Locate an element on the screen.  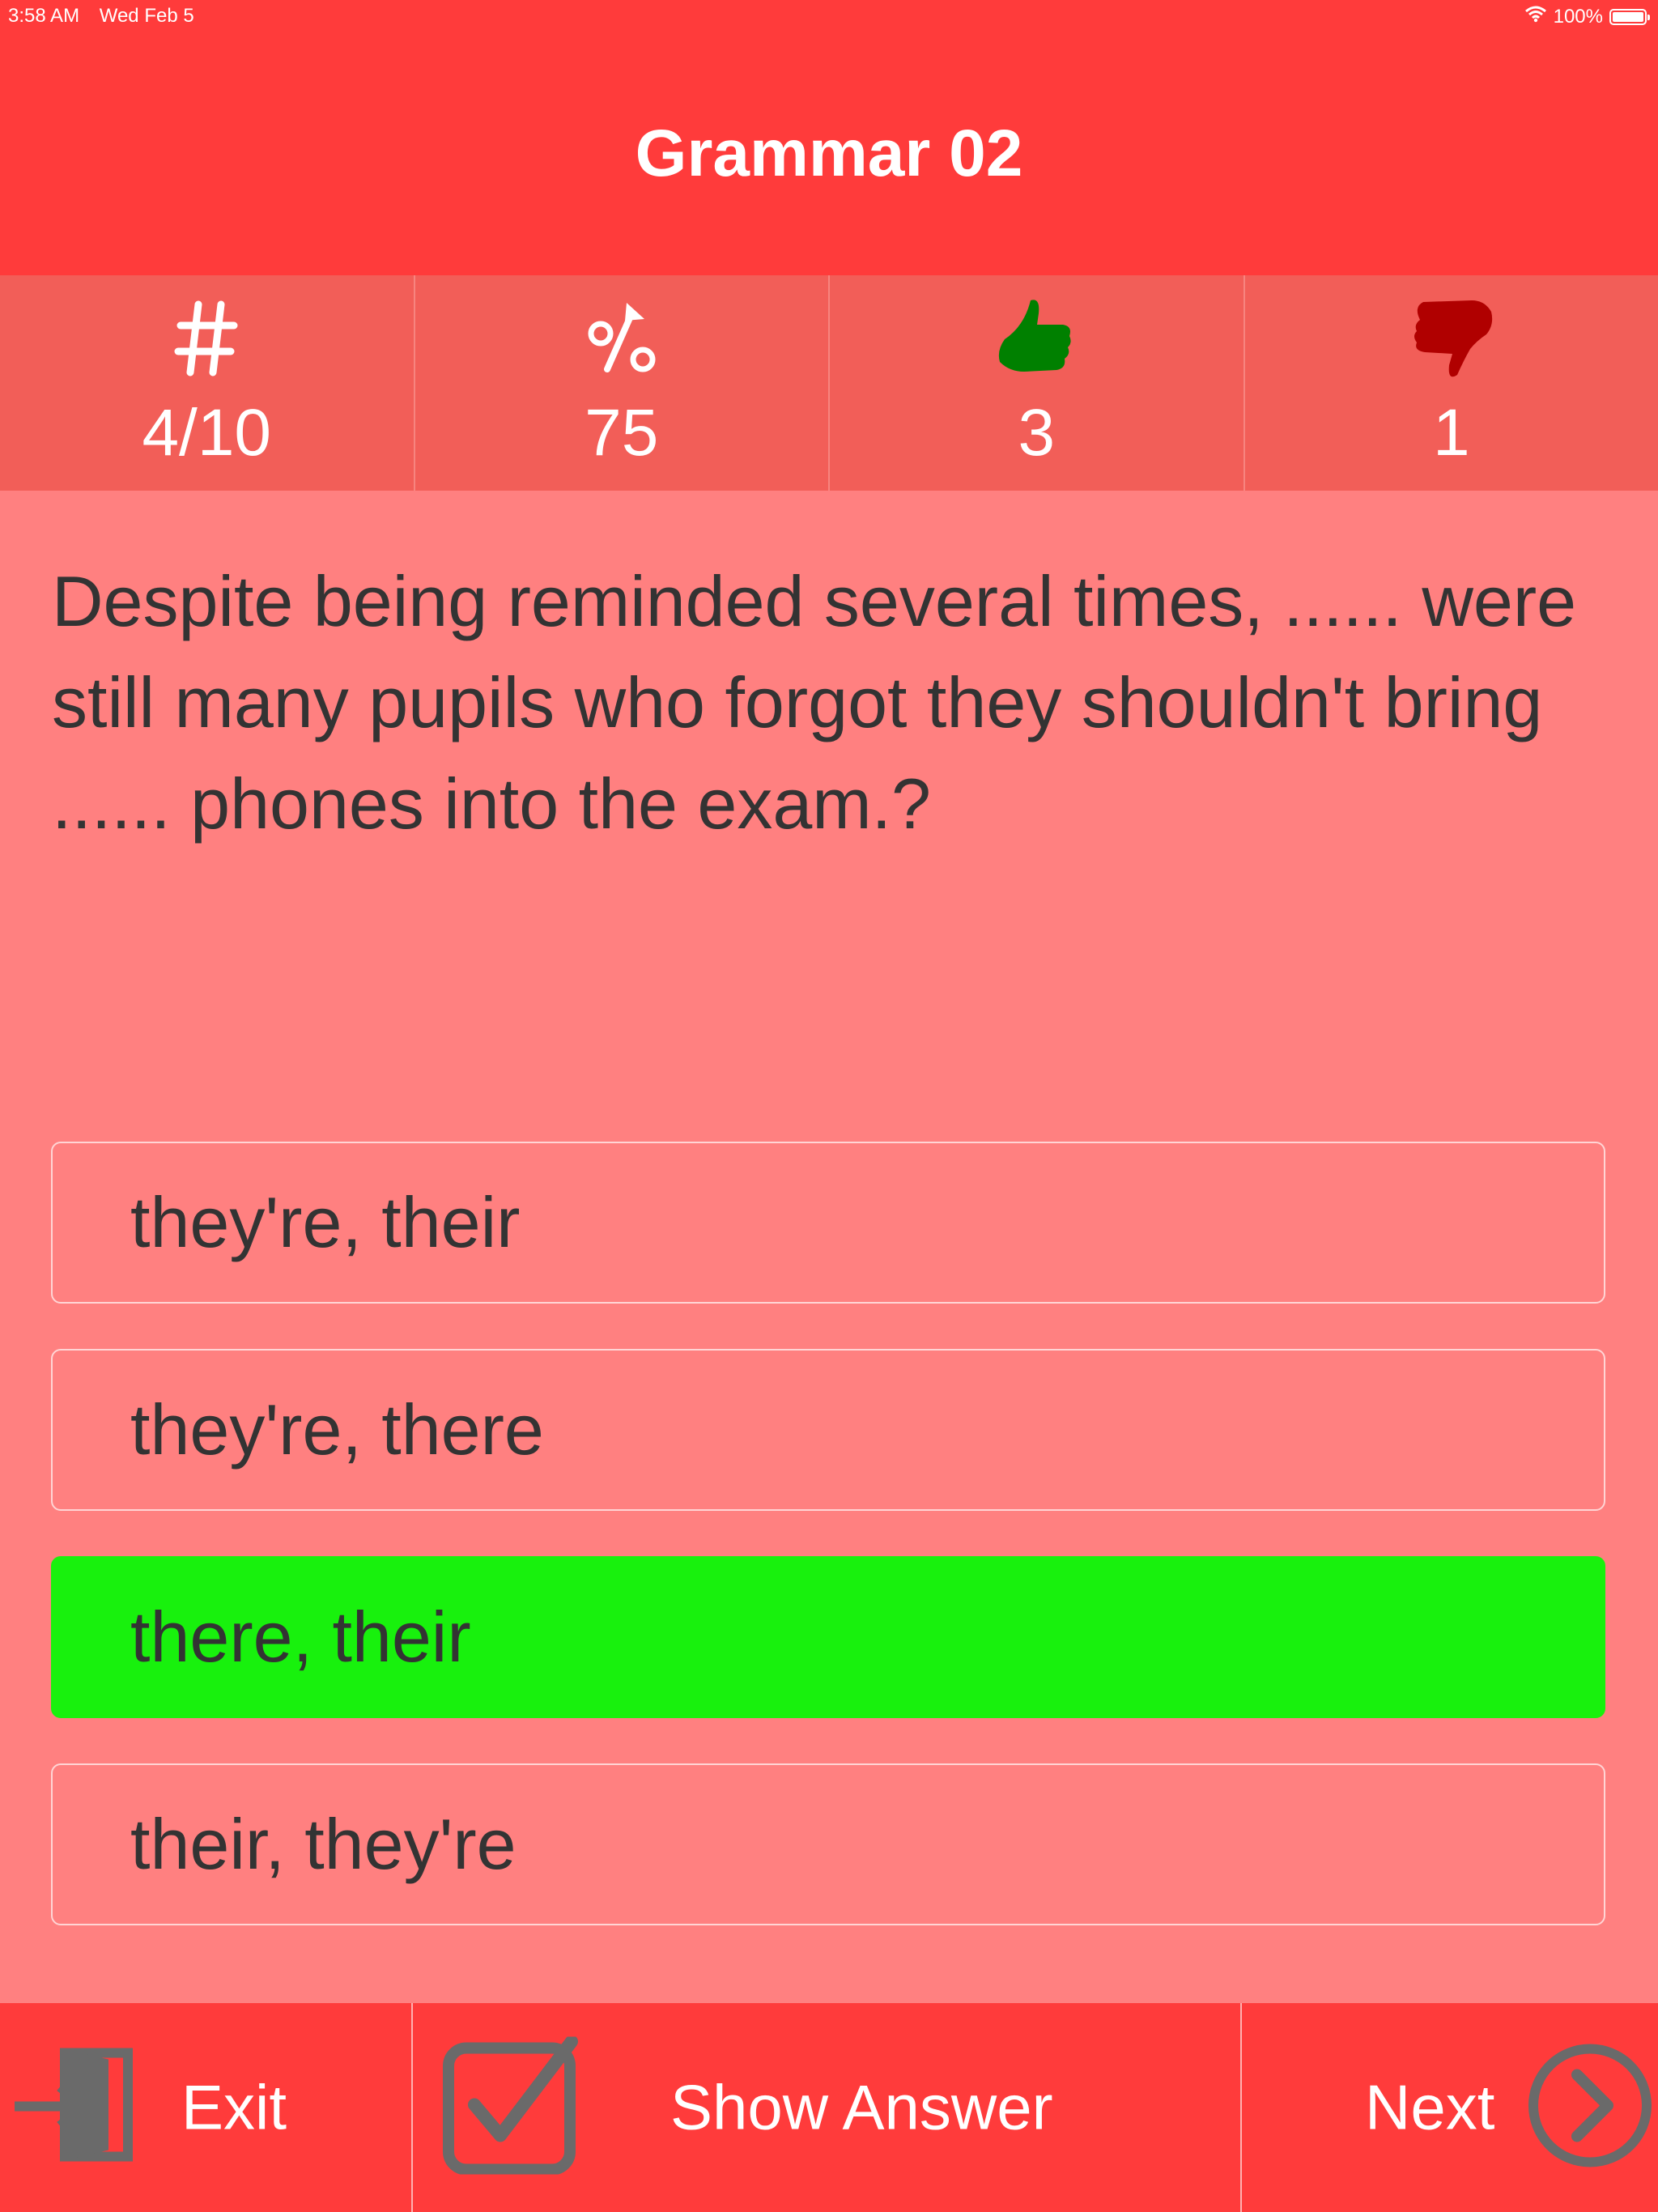
percent-trend-icon is located at coordinates (621, 339).